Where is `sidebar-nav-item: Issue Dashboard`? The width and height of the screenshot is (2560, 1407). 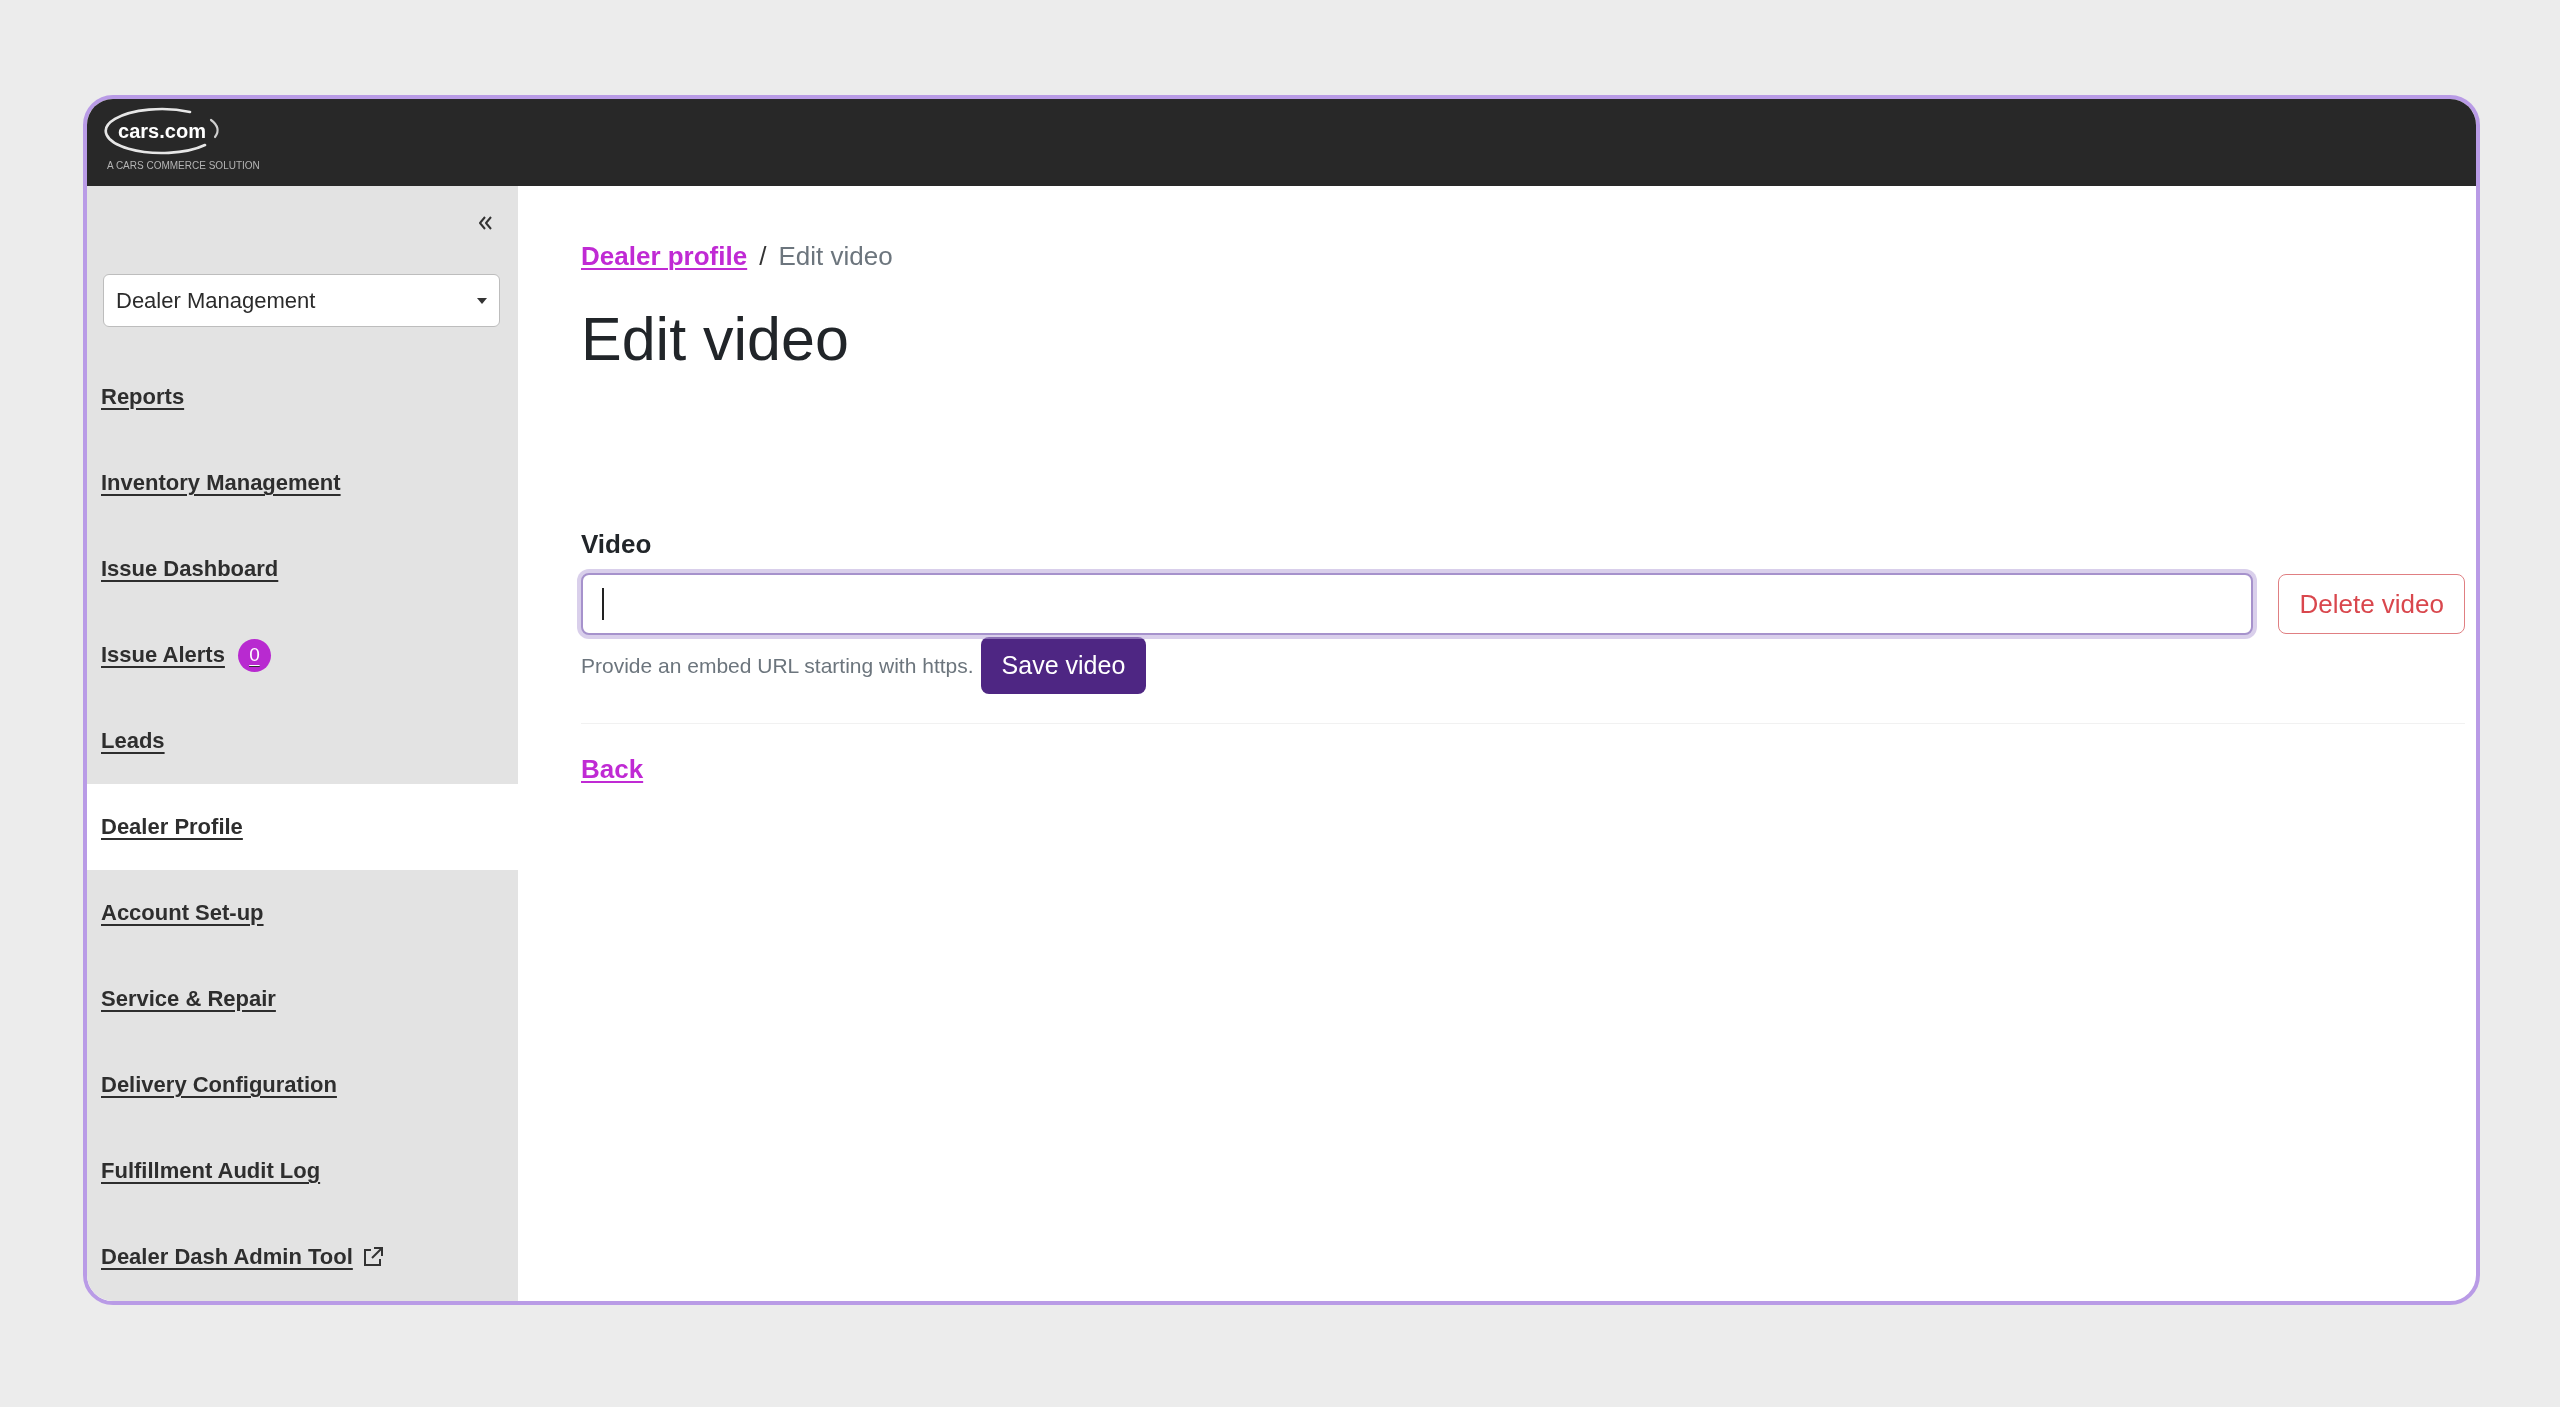
sidebar-nav-item: Issue Dashboard is located at coordinates (302, 569).